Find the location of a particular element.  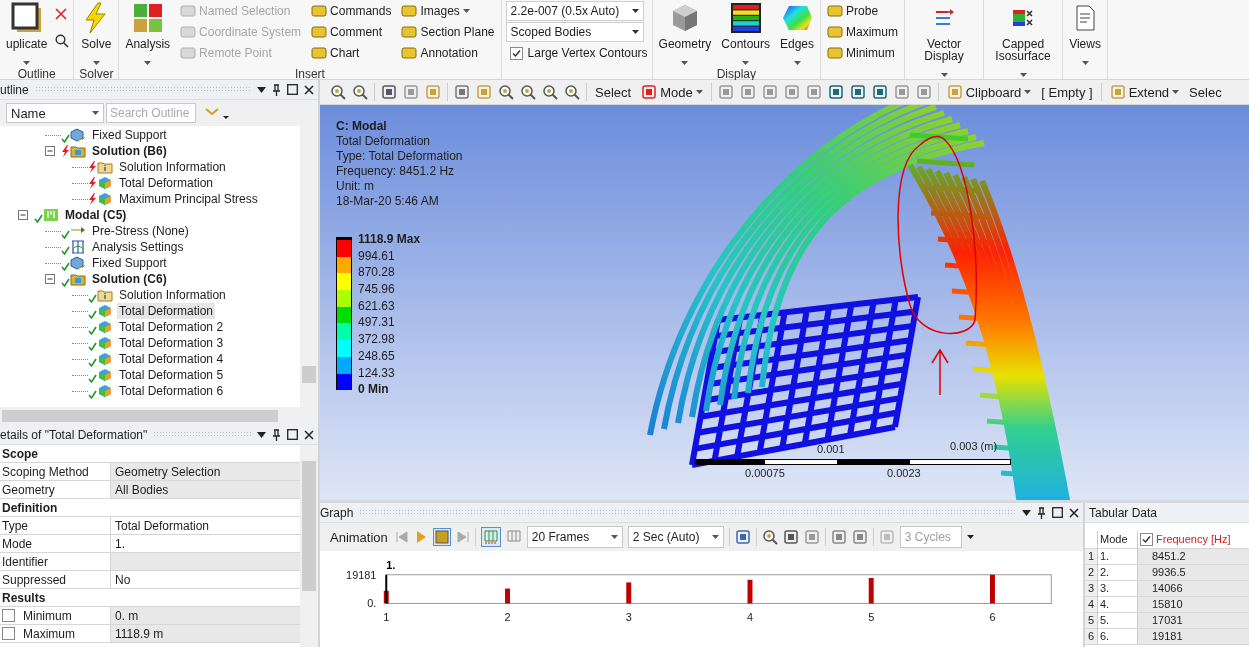

group-label: Insert is located at coordinates (309, 74).